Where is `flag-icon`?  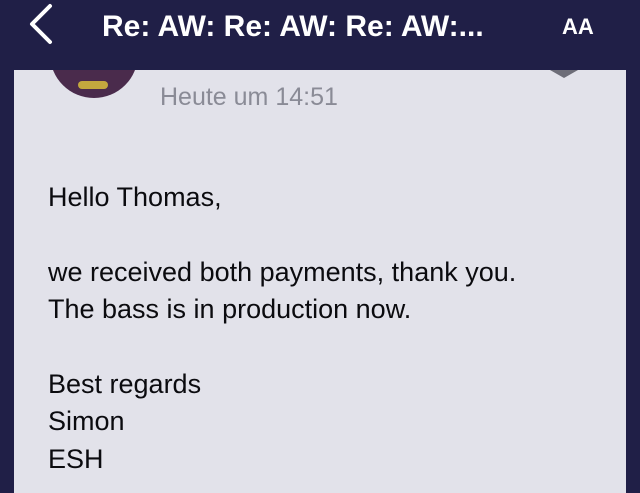 flag-icon is located at coordinates (564, 75).